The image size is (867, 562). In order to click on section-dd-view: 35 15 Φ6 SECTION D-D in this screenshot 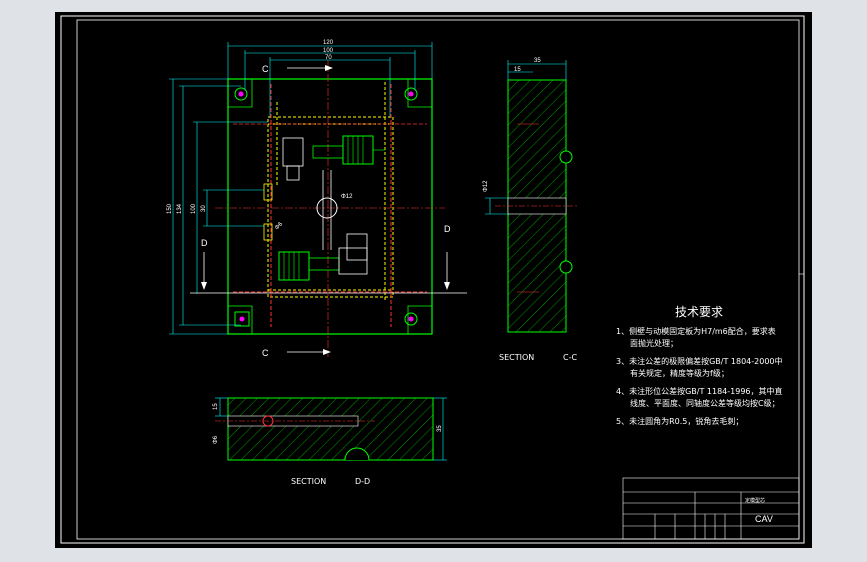, I will do `click(330, 441)`.